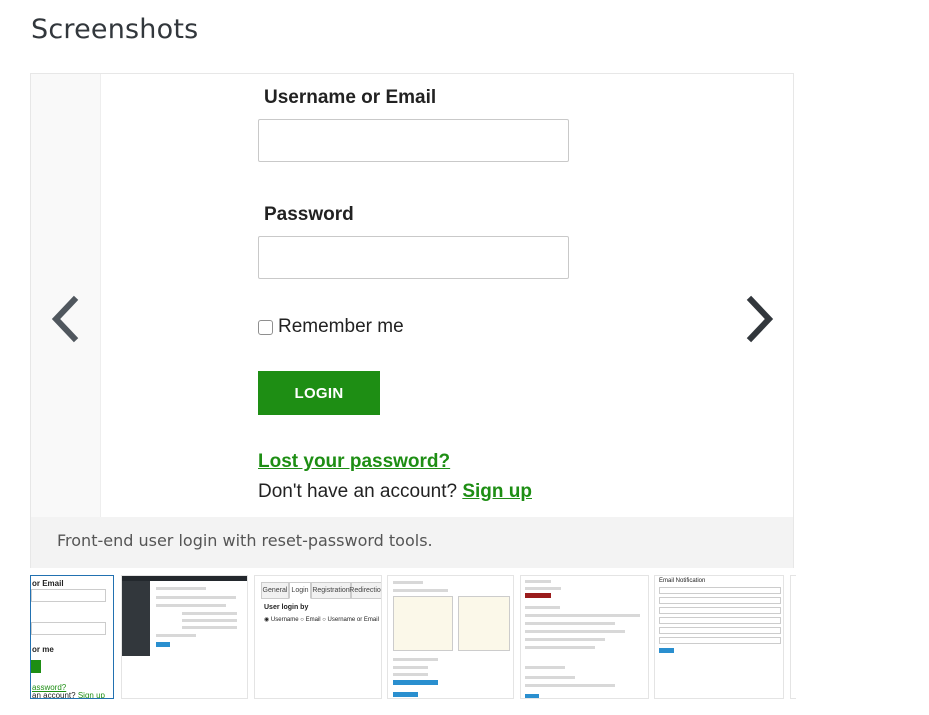 The width and height of the screenshot is (929, 715). What do you see at coordinates (319, 393) in the screenshot?
I see `login-button: LOGIN` at bounding box center [319, 393].